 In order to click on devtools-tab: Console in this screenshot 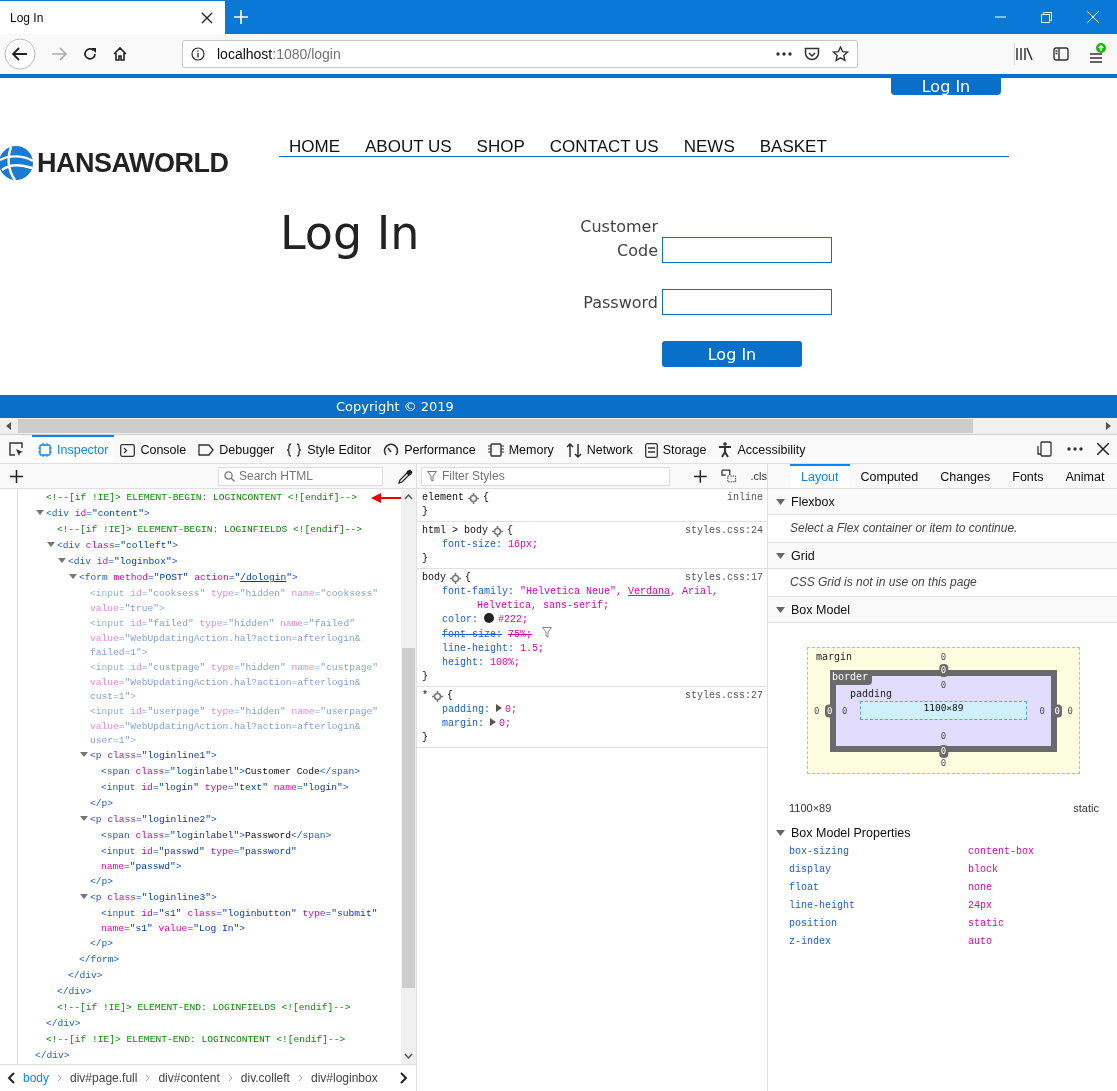, I will do `click(153, 449)`.